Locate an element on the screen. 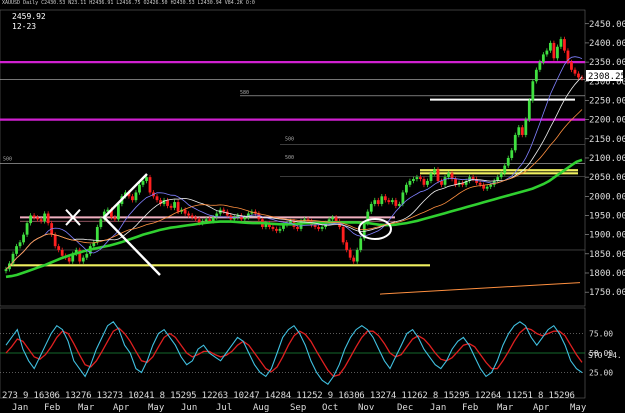 The image size is (625, 413). price-tick-label: 1950.00 is located at coordinates (607, 216).